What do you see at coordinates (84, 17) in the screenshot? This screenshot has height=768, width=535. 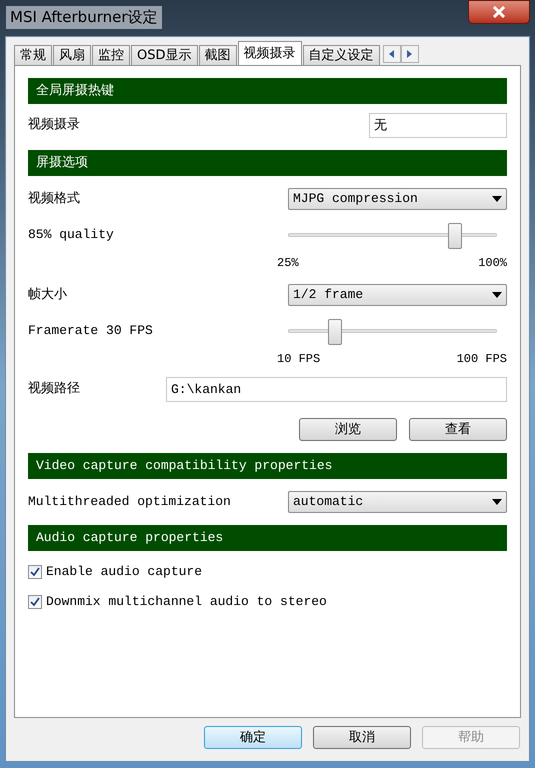 I see `window-title: MSI Afterburner设定` at bounding box center [84, 17].